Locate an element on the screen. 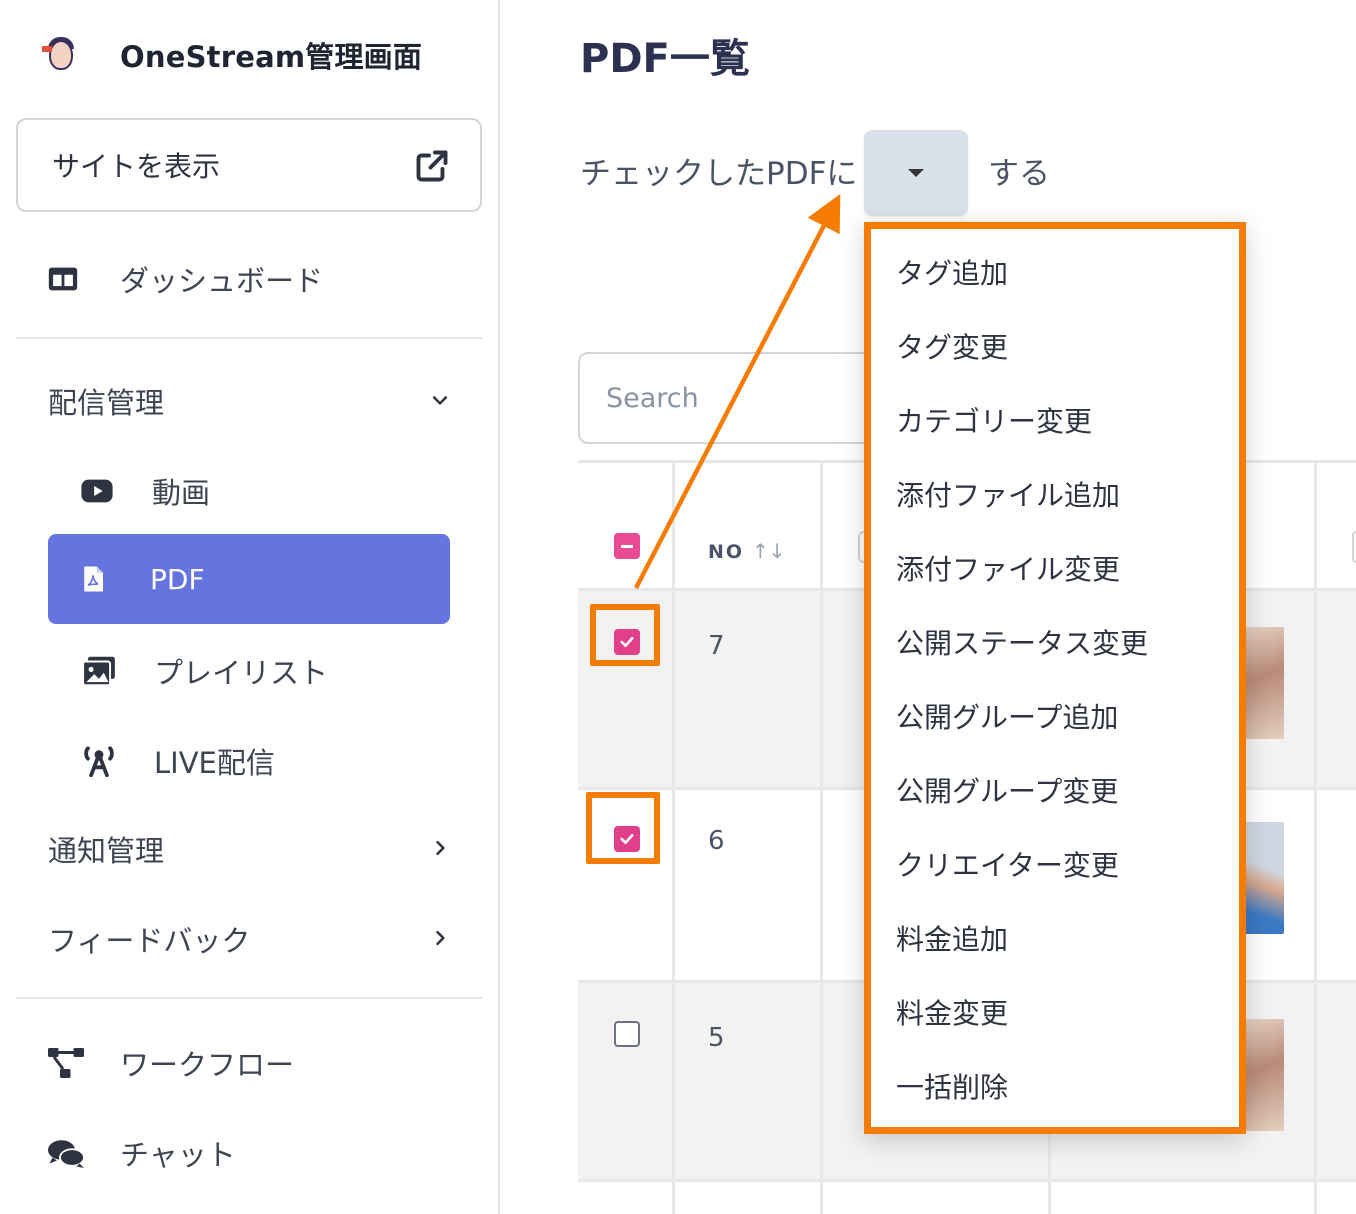 This screenshot has height=1214, width=1356. sidebar-item-label: 動画 is located at coordinates (181, 493).